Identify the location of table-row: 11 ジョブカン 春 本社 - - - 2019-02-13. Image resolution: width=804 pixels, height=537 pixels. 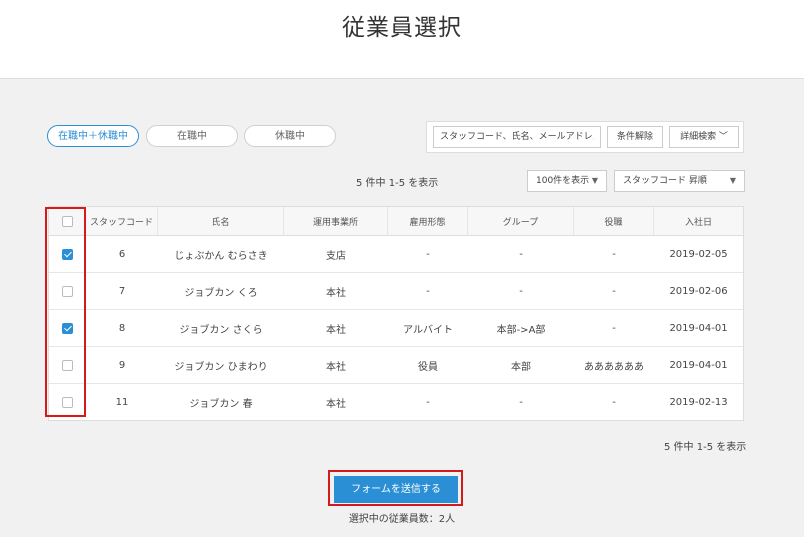
(396, 402).